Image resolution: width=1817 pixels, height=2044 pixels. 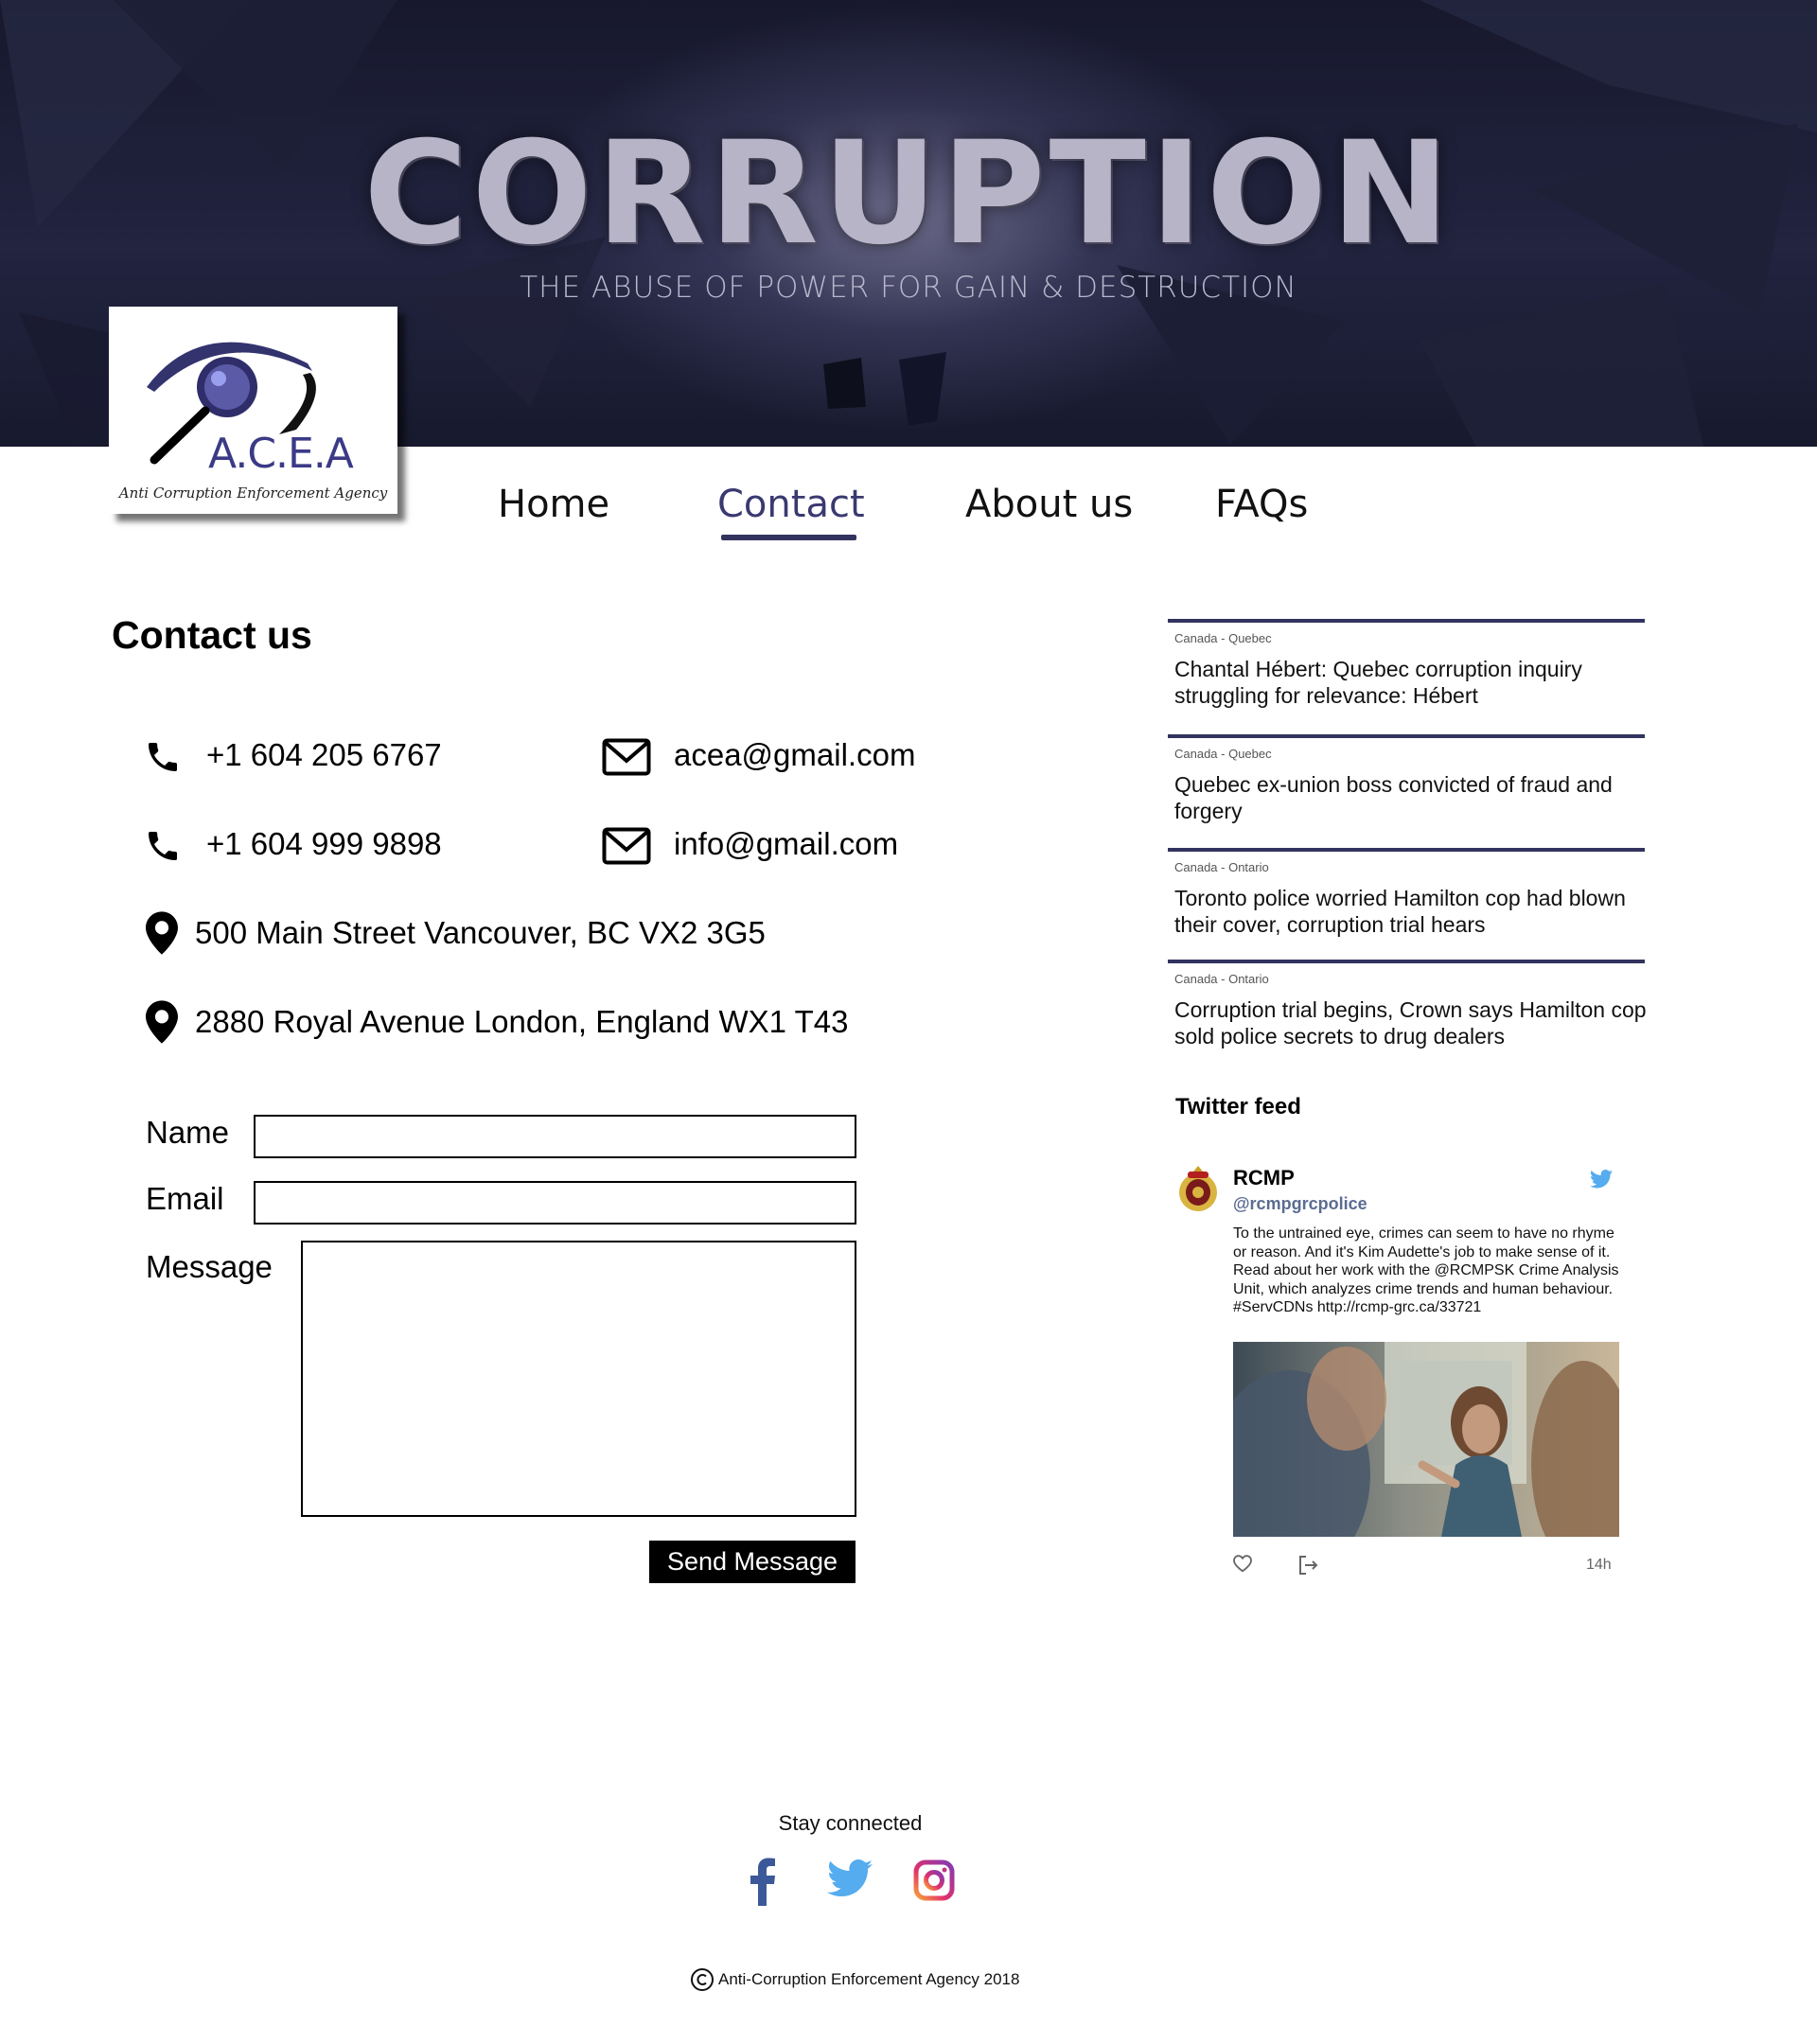 What do you see at coordinates (324, 844) in the screenshot?
I see `phone-number-2: +1 604 999 9898` at bounding box center [324, 844].